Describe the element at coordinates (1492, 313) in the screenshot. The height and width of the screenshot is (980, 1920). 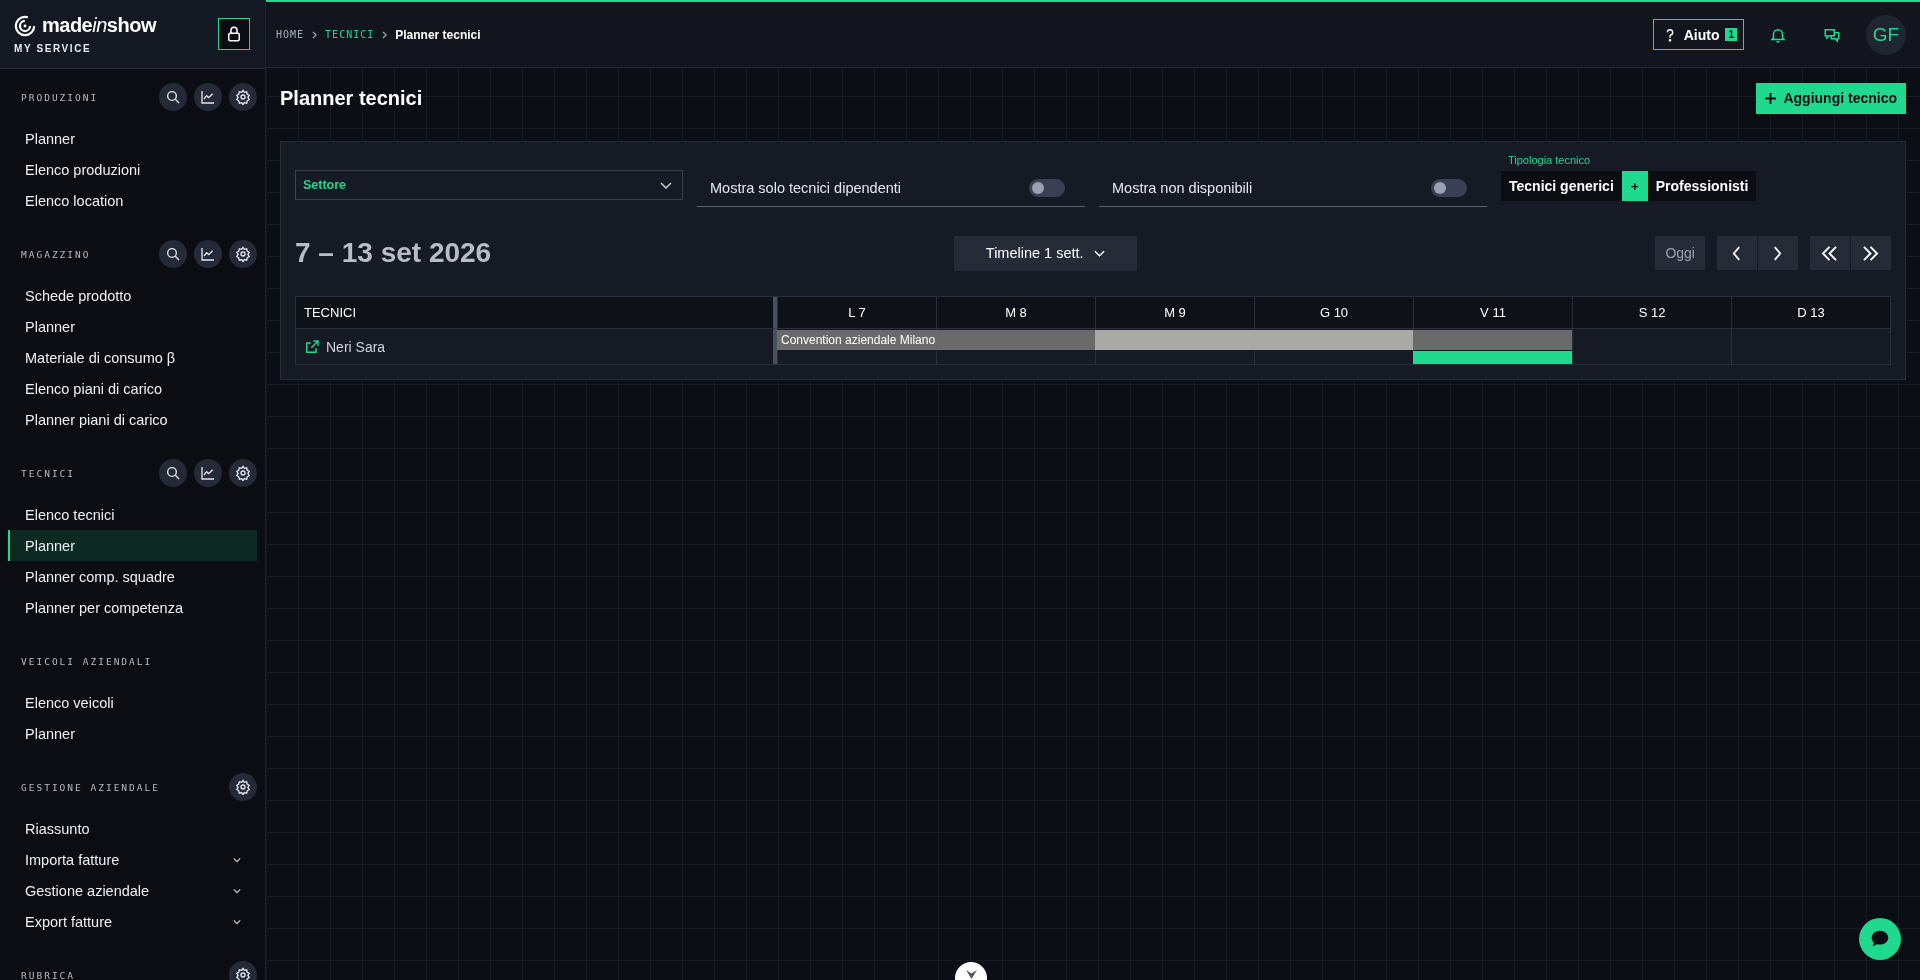
I see `day-header: V 11` at that location.